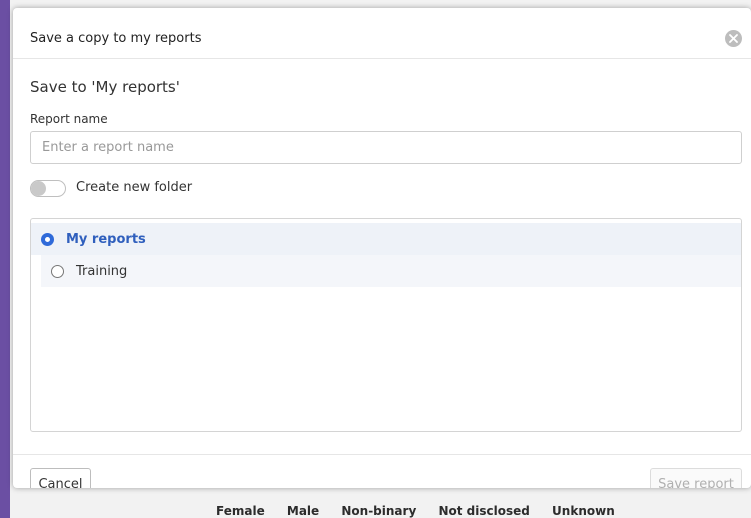 Image resolution: width=751 pixels, height=518 pixels. What do you see at coordinates (382, 454) in the screenshot?
I see `footer-divider` at bounding box center [382, 454].